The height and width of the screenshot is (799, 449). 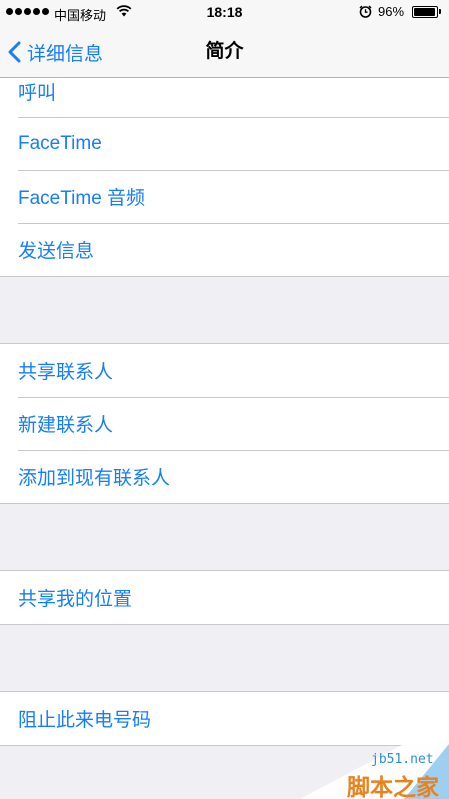 What do you see at coordinates (224, 97) in the screenshot?
I see `call-button: 呼叫` at bounding box center [224, 97].